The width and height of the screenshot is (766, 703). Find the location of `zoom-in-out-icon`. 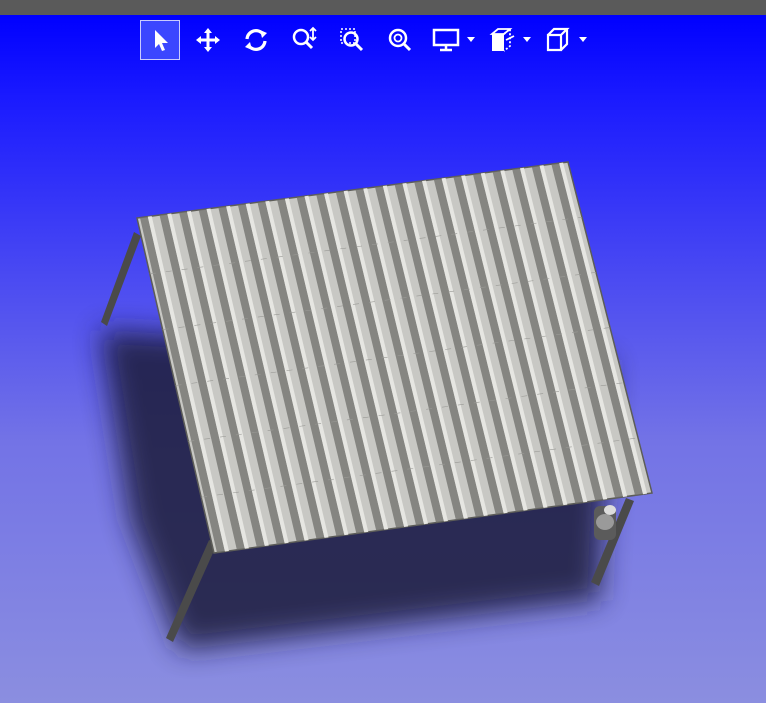

zoom-in-out-icon is located at coordinates (304, 38).